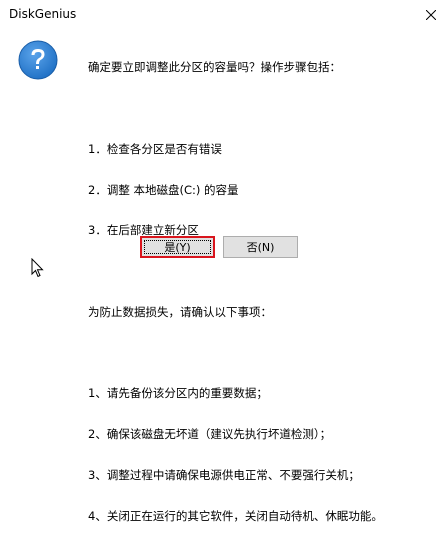 Image resolution: width=446 pixels, height=551 pixels. What do you see at coordinates (210, 434) in the screenshot?
I see `message-line: 2、确保该磁盘无坏道（建议先执行坏道检测）；` at bounding box center [210, 434].